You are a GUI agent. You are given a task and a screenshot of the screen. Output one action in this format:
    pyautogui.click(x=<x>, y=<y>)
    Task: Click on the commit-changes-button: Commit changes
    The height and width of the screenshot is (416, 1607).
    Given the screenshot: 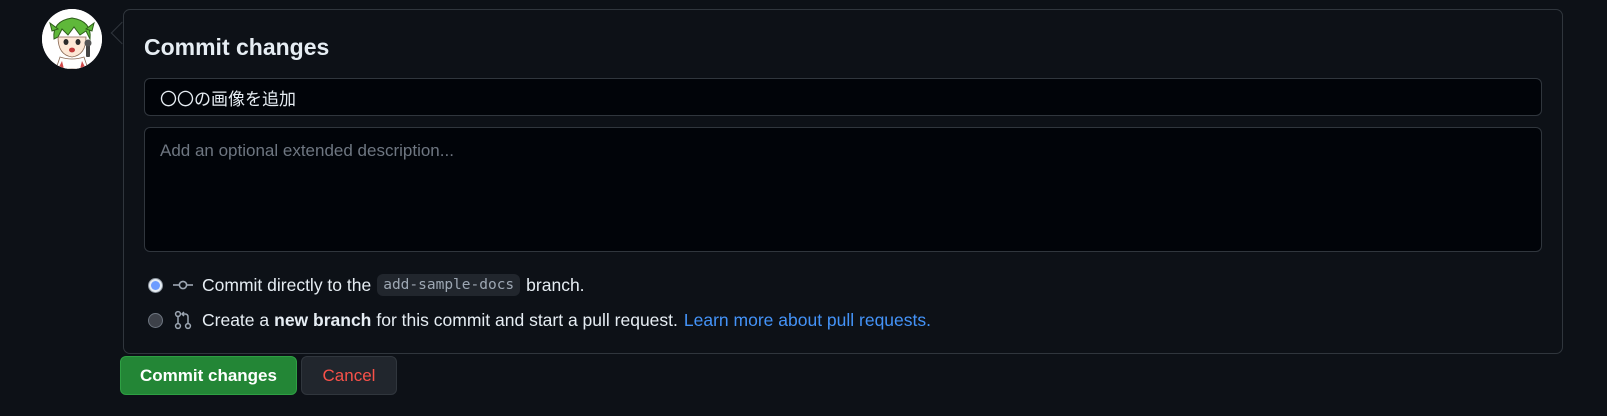 What is the action you would take?
    pyautogui.click(x=208, y=375)
    